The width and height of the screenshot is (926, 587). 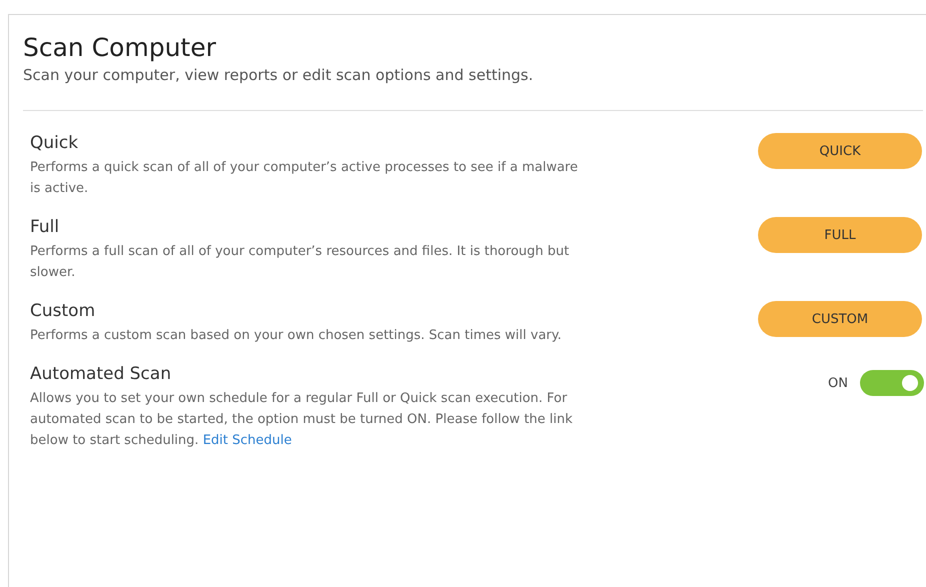 I want to click on page-title: Scan Computer, so click(x=120, y=47).